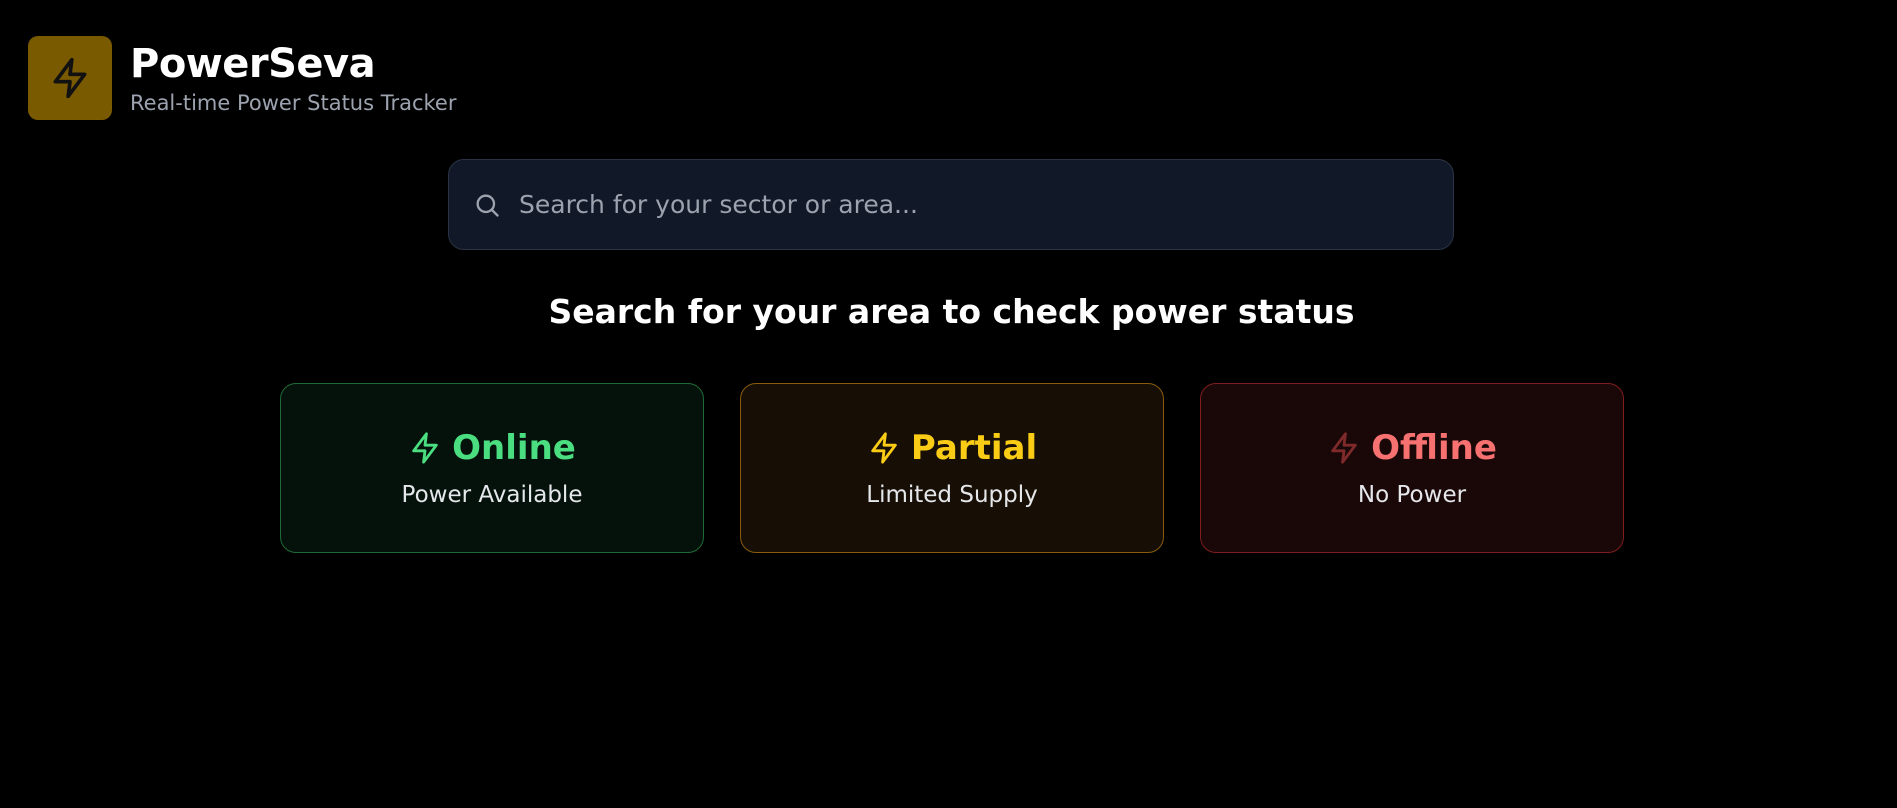 The width and height of the screenshot is (1897, 808). What do you see at coordinates (487, 205) in the screenshot?
I see `search-icon` at bounding box center [487, 205].